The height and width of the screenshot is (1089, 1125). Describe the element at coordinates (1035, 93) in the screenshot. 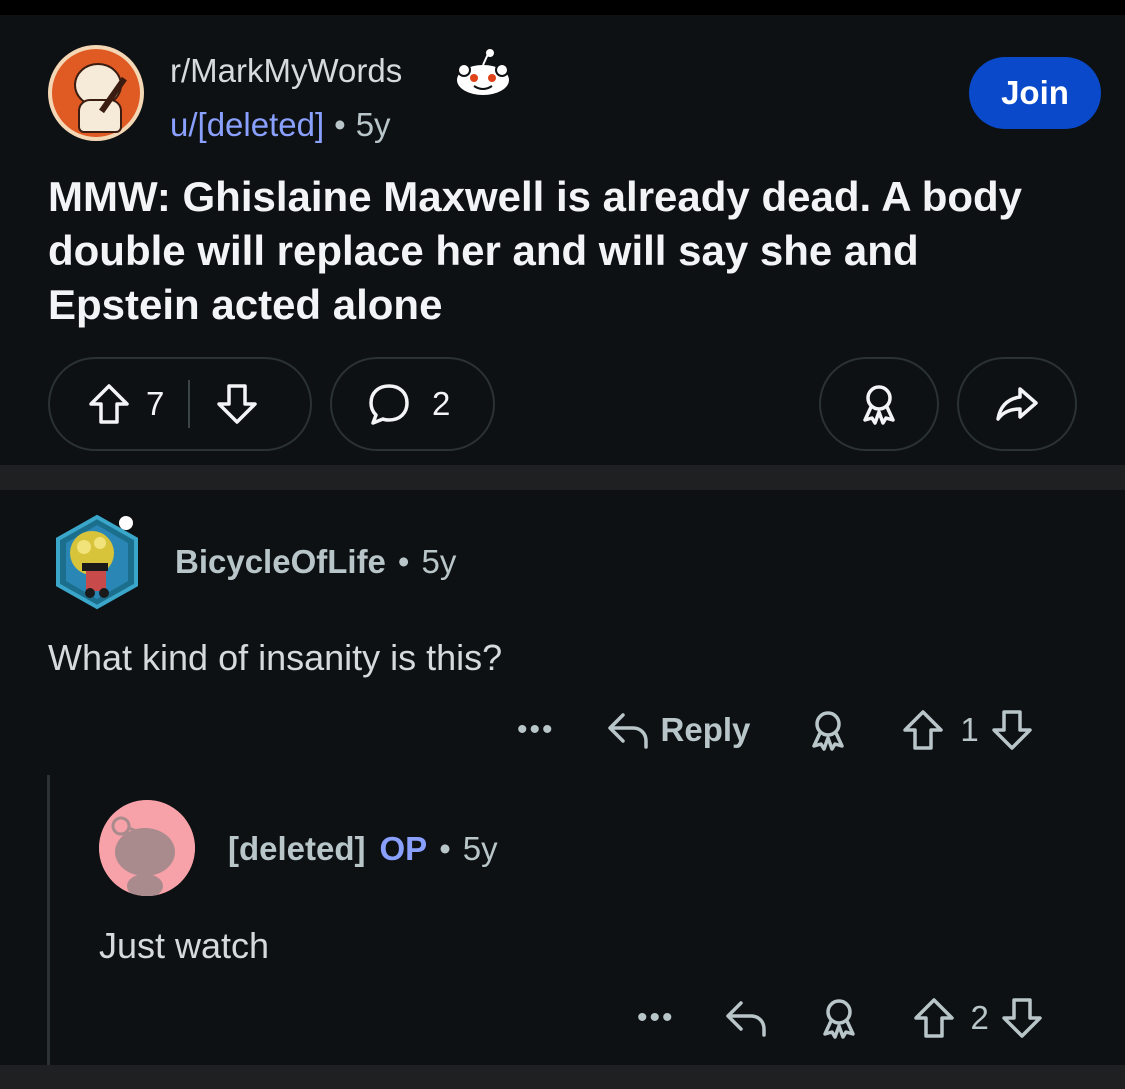

I see `join-button: Join` at that location.